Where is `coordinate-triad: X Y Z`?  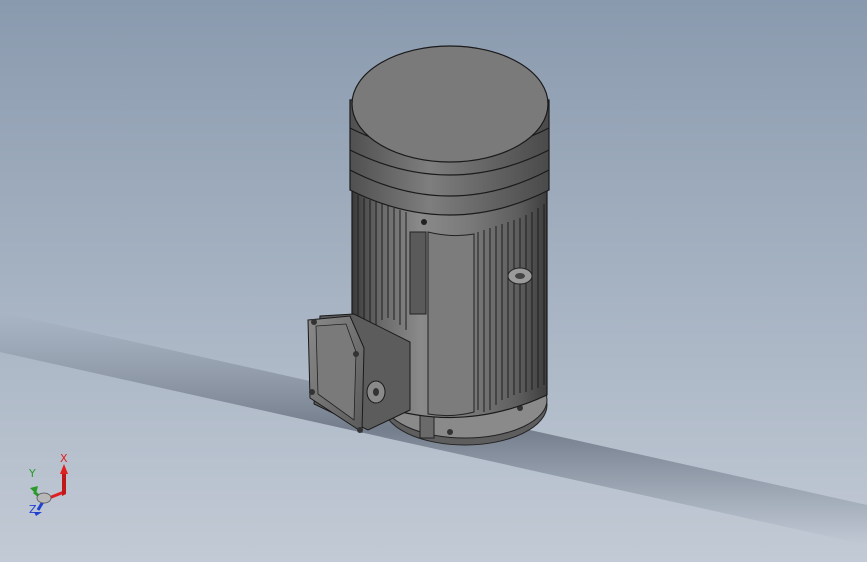
coordinate-triad: X Y Z is located at coordinates (52, 486).